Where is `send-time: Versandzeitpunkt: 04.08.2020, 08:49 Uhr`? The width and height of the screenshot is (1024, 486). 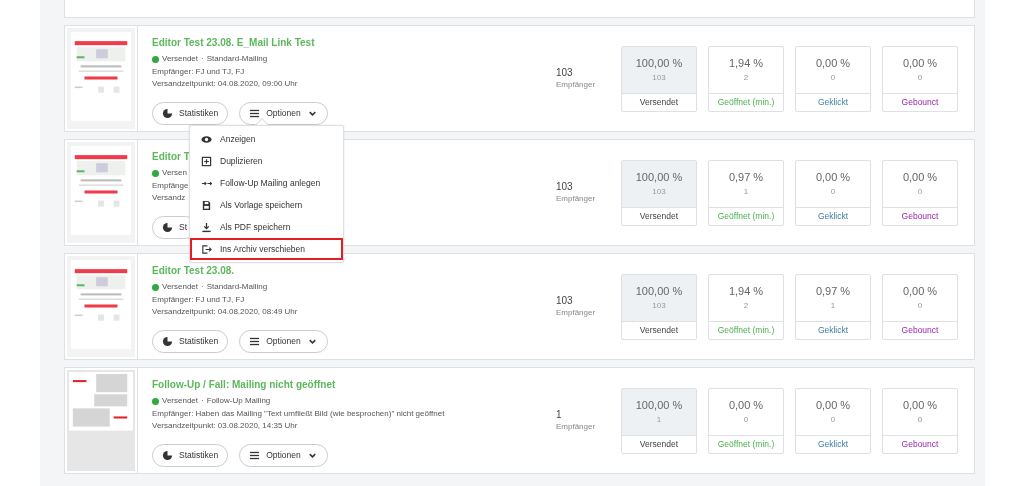
send-time: Versandzeitpunkt: 04.08.2020, 08:49 Uhr is located at coordinates (225, 312).